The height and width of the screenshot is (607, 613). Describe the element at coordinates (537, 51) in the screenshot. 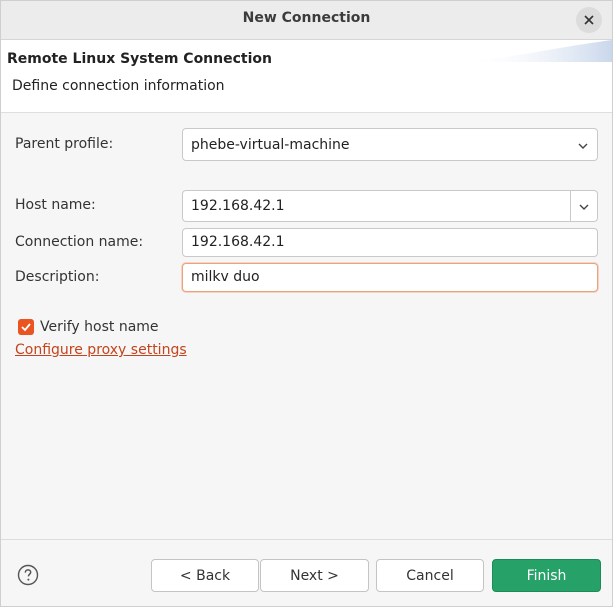

I see `banner-graphic` at that location.